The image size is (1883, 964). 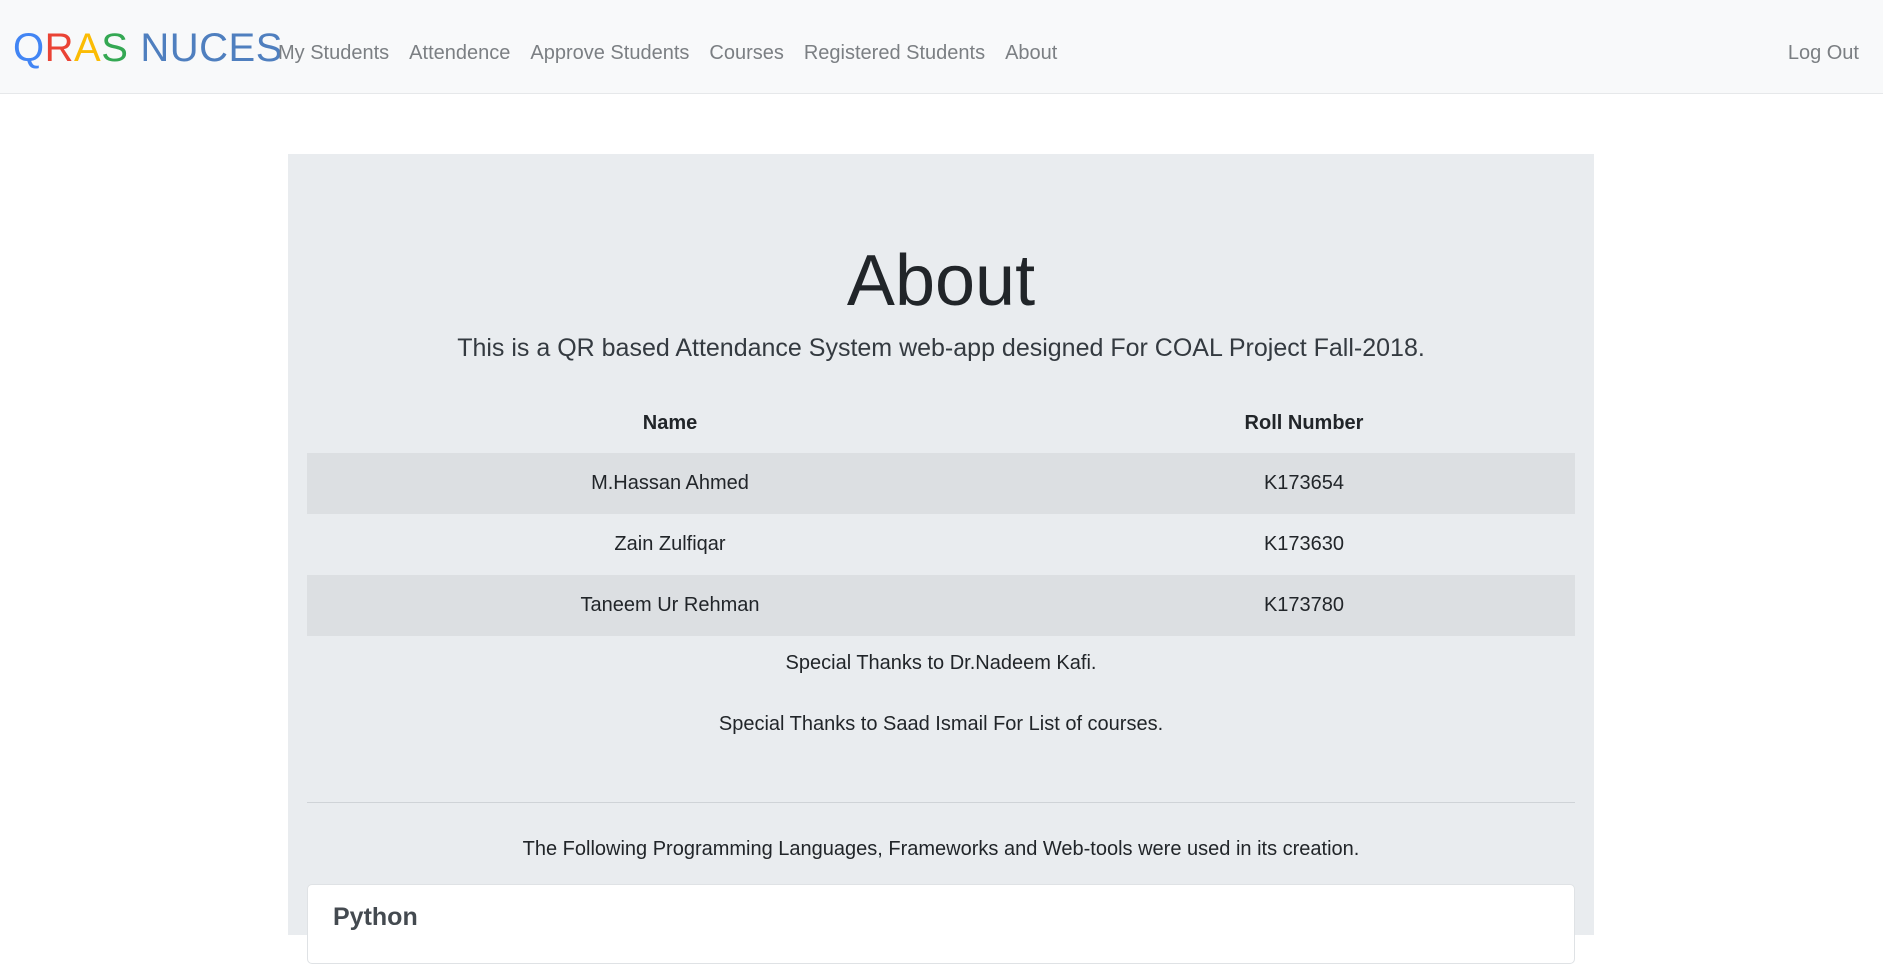 I want to click on page-title: About, so click(x=941, y=281).